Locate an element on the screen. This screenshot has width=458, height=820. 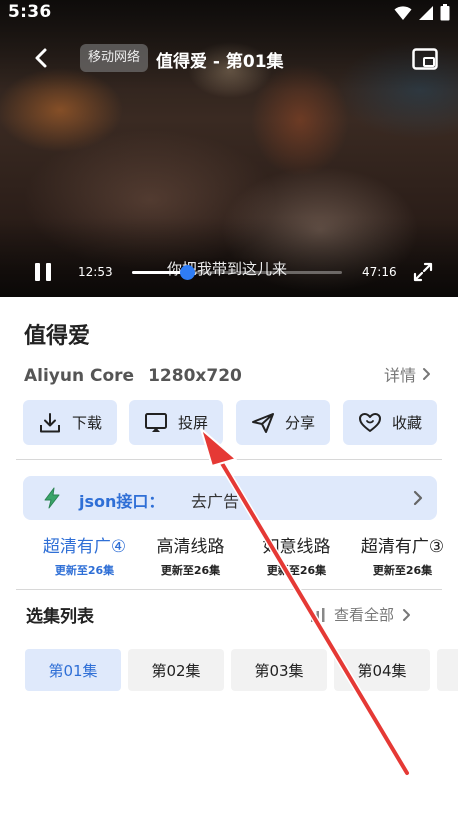
pause-icon is located at coordinates (43, 272).